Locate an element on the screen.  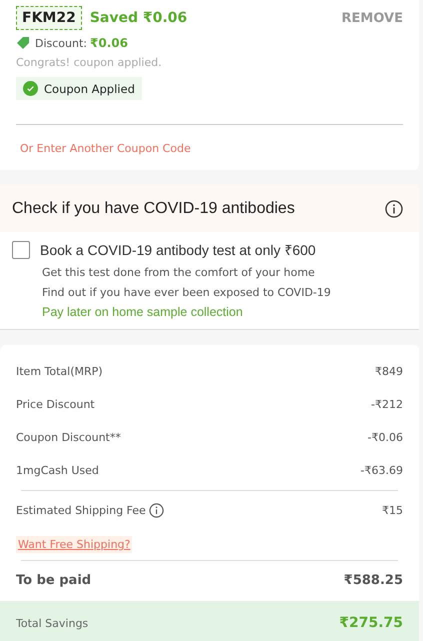
discount-value: ₹0.06 is located at coordinates (109, 43).